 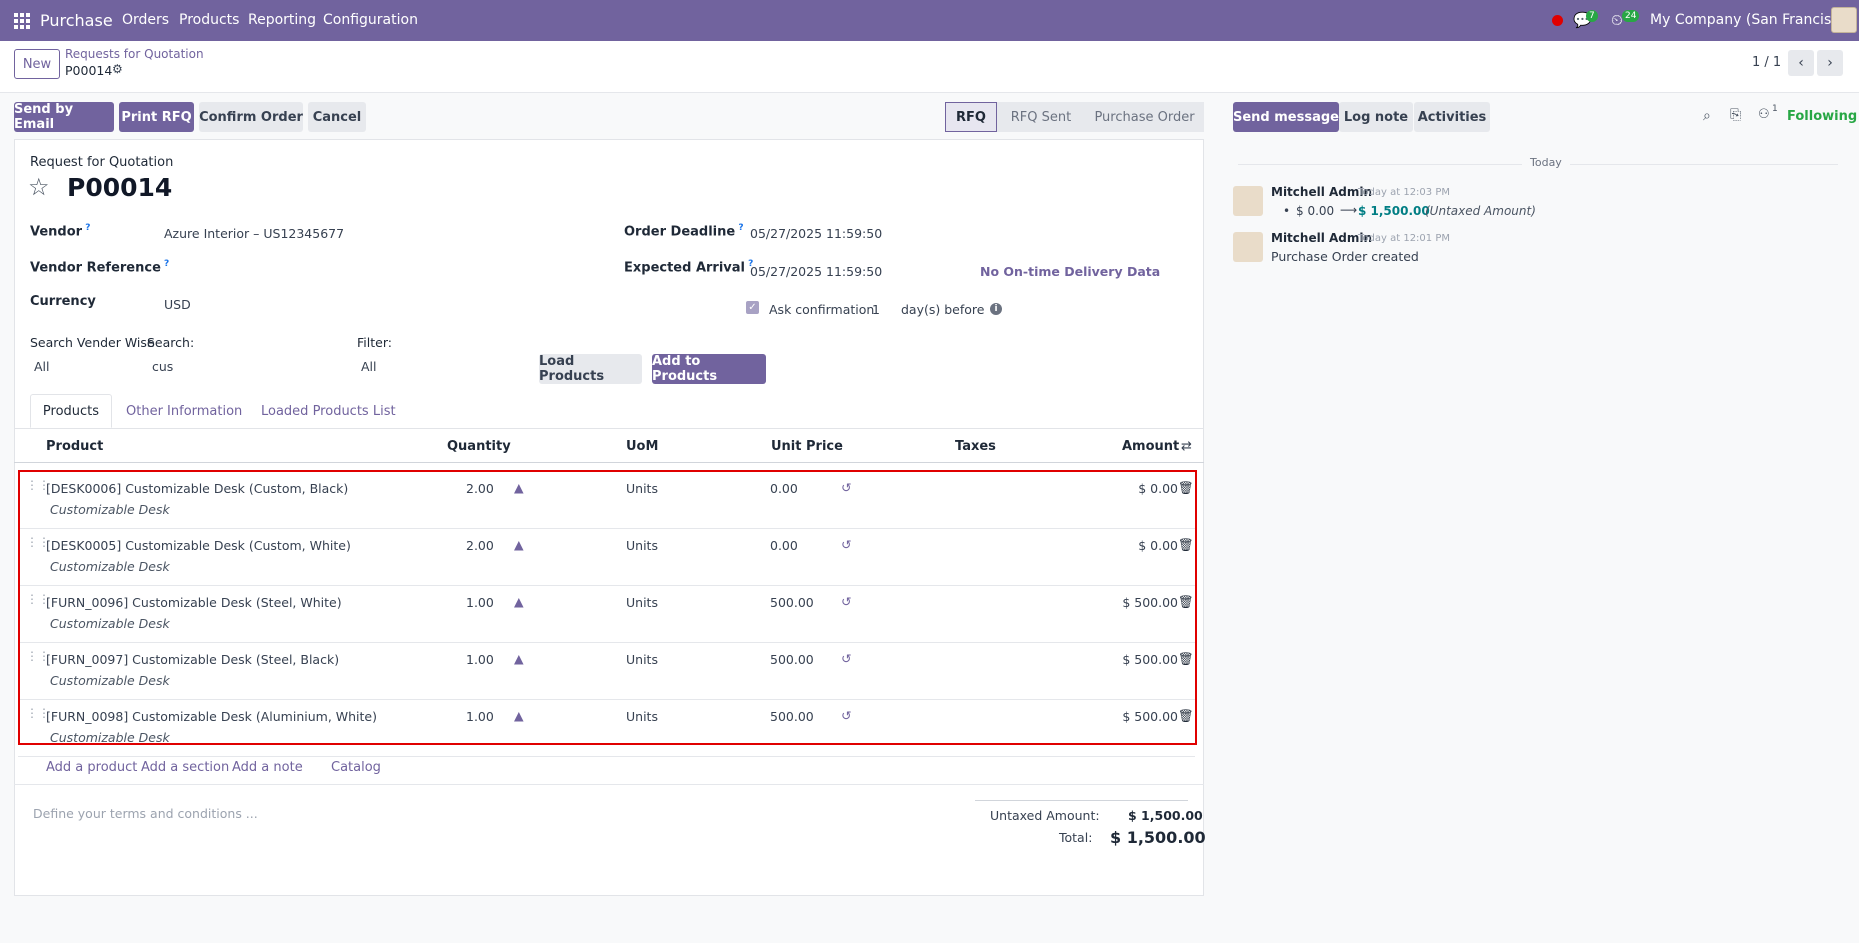 I want to click on vendor-field: Azure Interior – US12345677, so click(x=254, y=233).